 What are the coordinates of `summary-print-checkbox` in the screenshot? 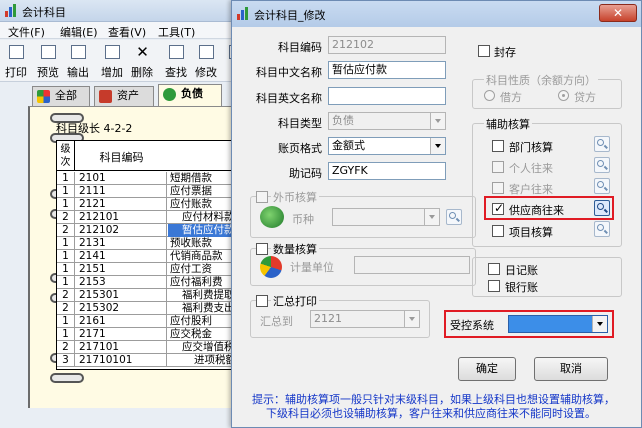 It's located at (262, 301).